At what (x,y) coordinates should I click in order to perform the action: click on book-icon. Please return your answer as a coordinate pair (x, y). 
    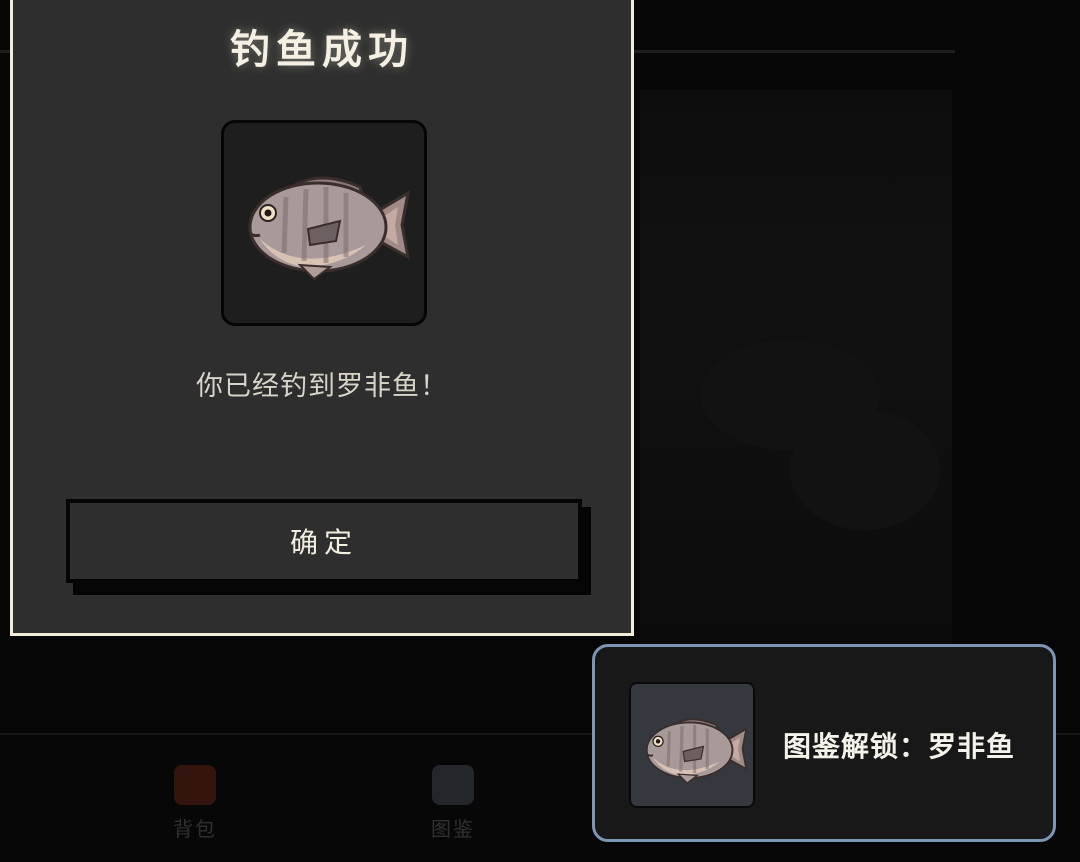
    Looking at the image, I should click on (453, 785).